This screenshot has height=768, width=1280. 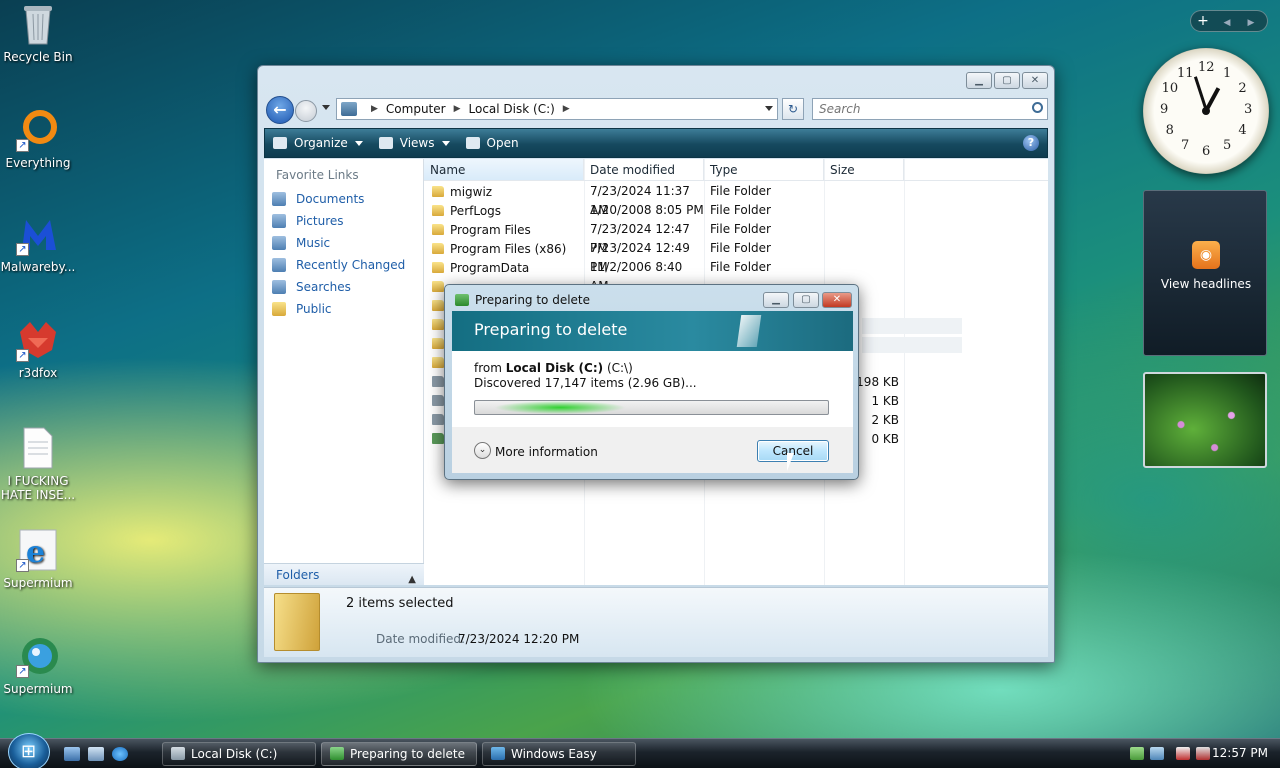 I want to click on search-input, so click(x=930, y=109).